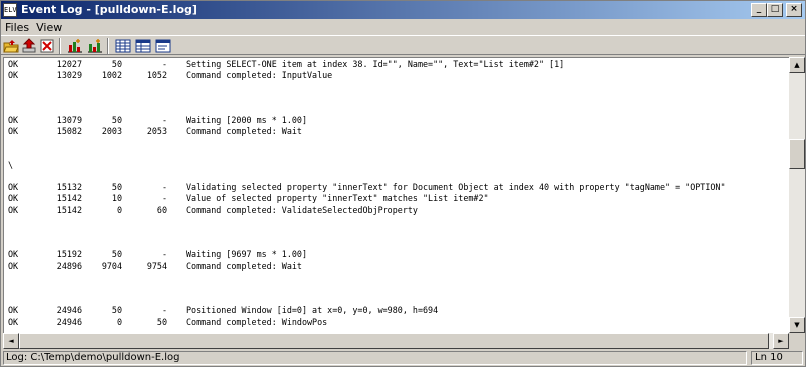 The height and width of the screenshot is (367, 806). Describe the element at coordinates (69, 75) in the screenshot. I see `log-time: 13029` at that location.